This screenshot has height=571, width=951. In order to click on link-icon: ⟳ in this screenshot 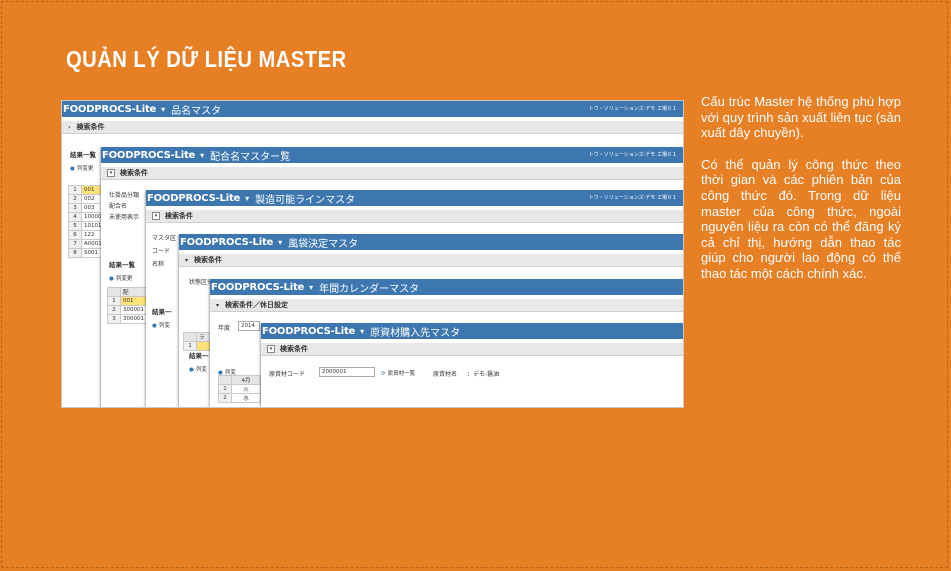, I will do `click(383, 374)`.